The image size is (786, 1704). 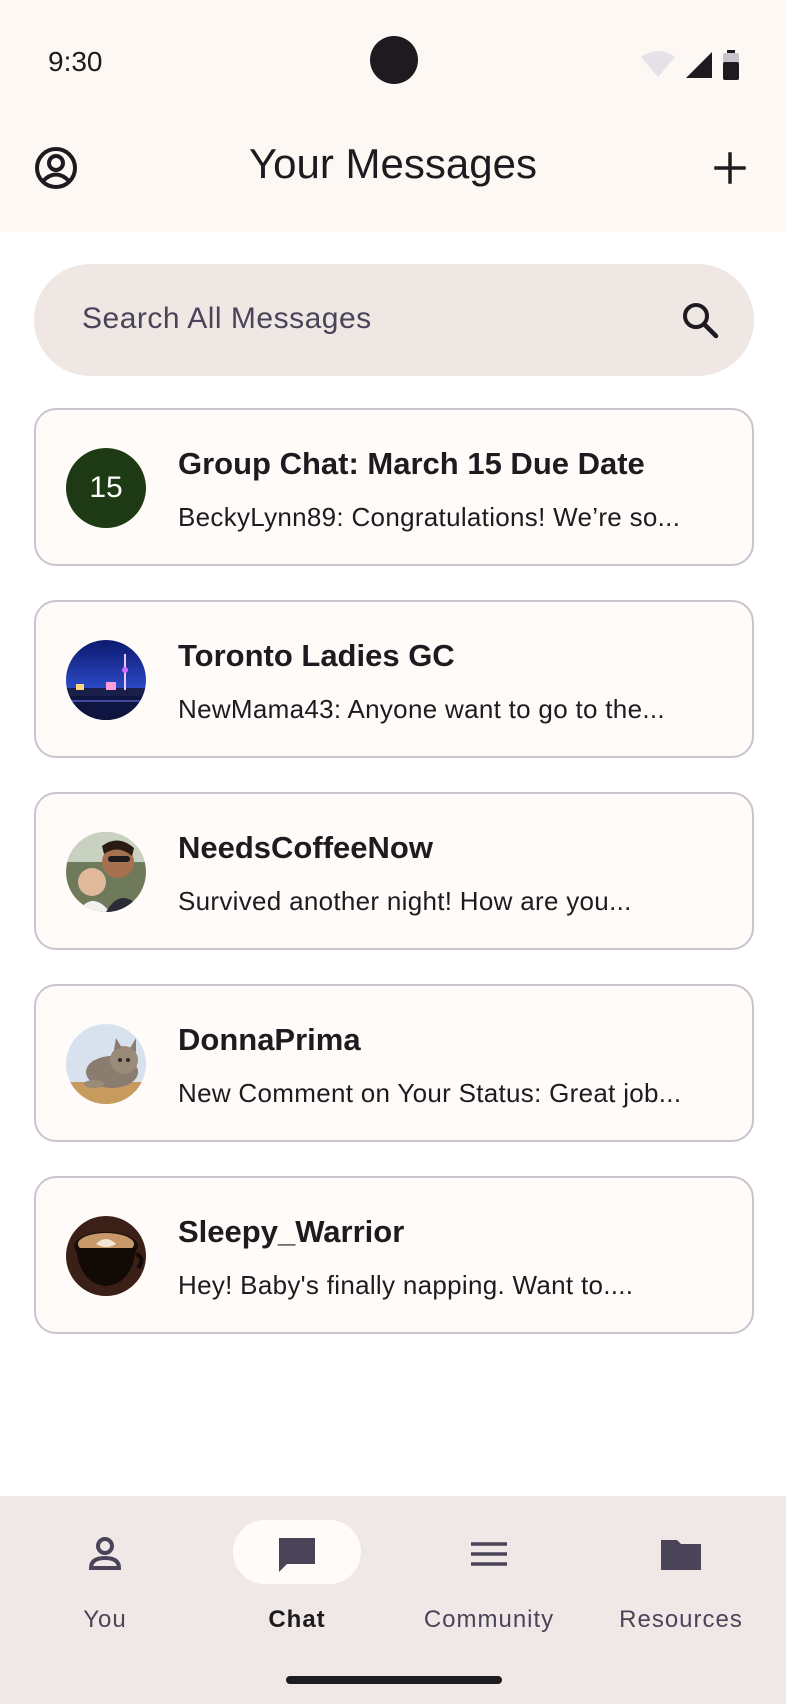 I want to click on toronto-skyline-photo, so click(x=106, y=680).